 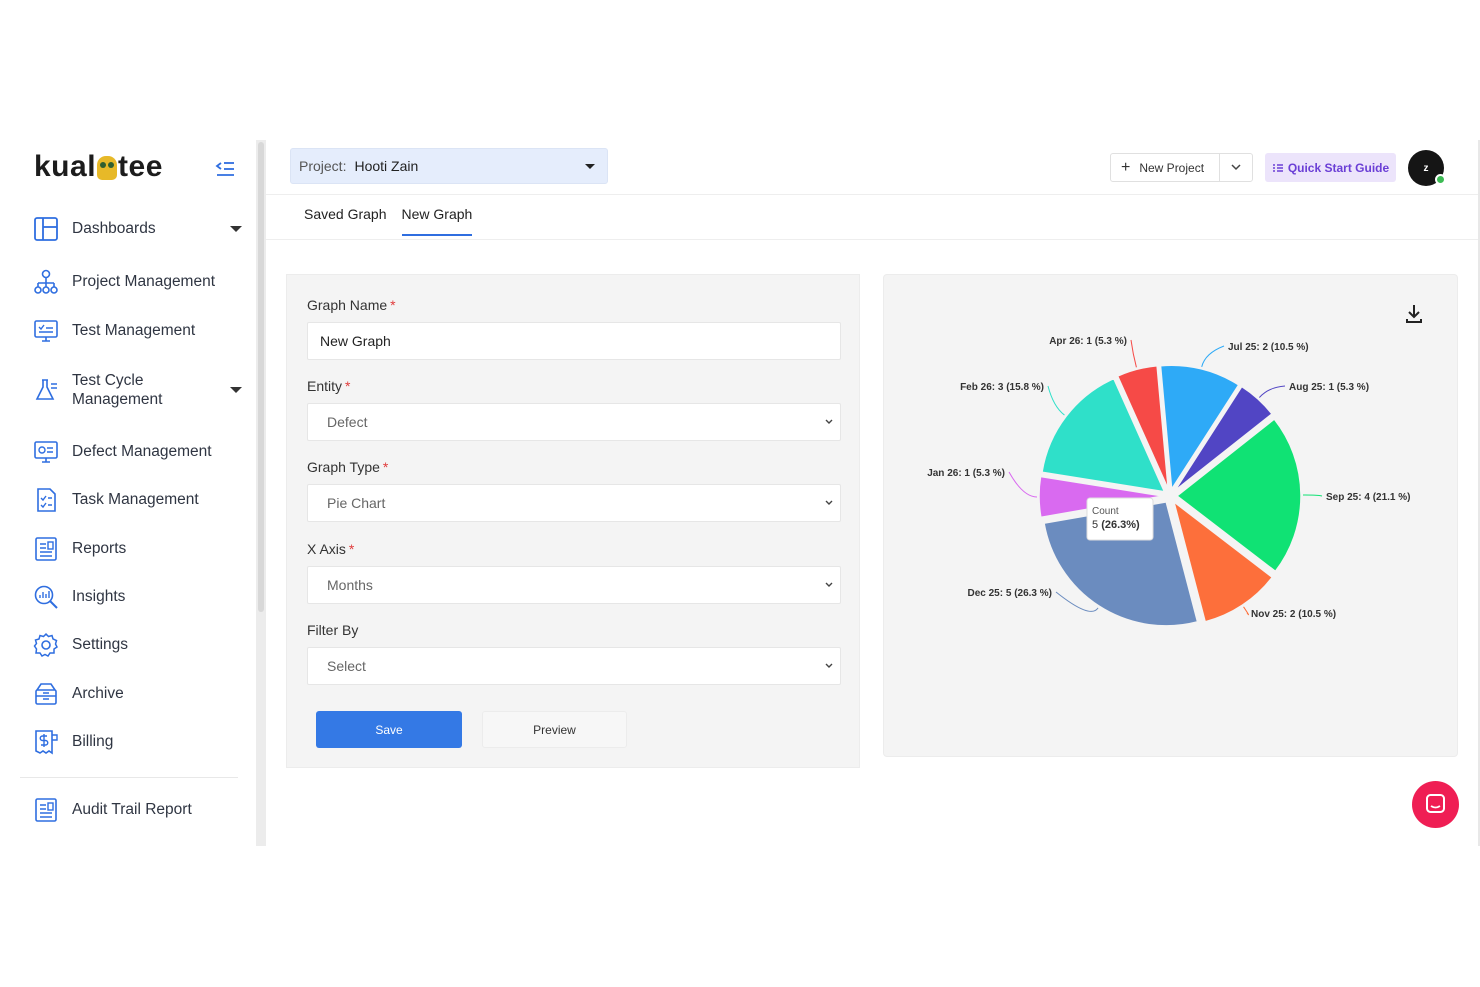 What do you see at coordinates (46, 694) in the screenshot?
I see `archive-icon` at bounding box center [46, 694].